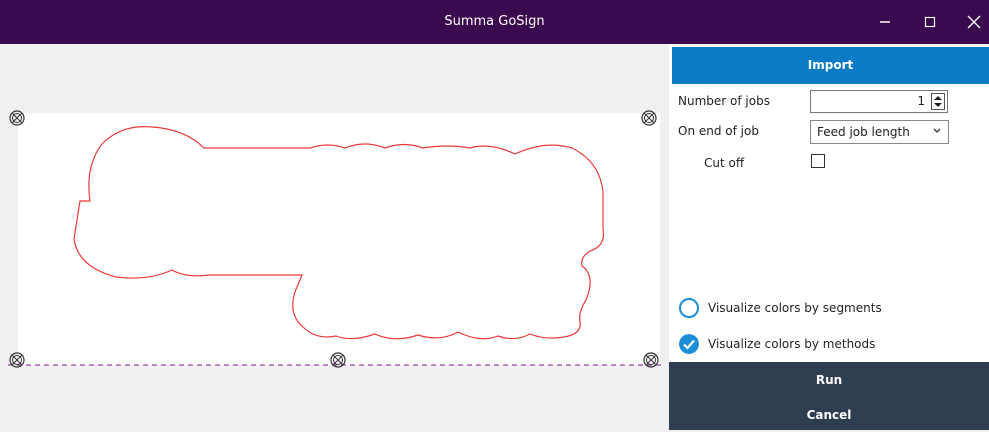  Describe the element at coordinates (829, 380) in the screenshot. I see `run-button: Run` at that location.